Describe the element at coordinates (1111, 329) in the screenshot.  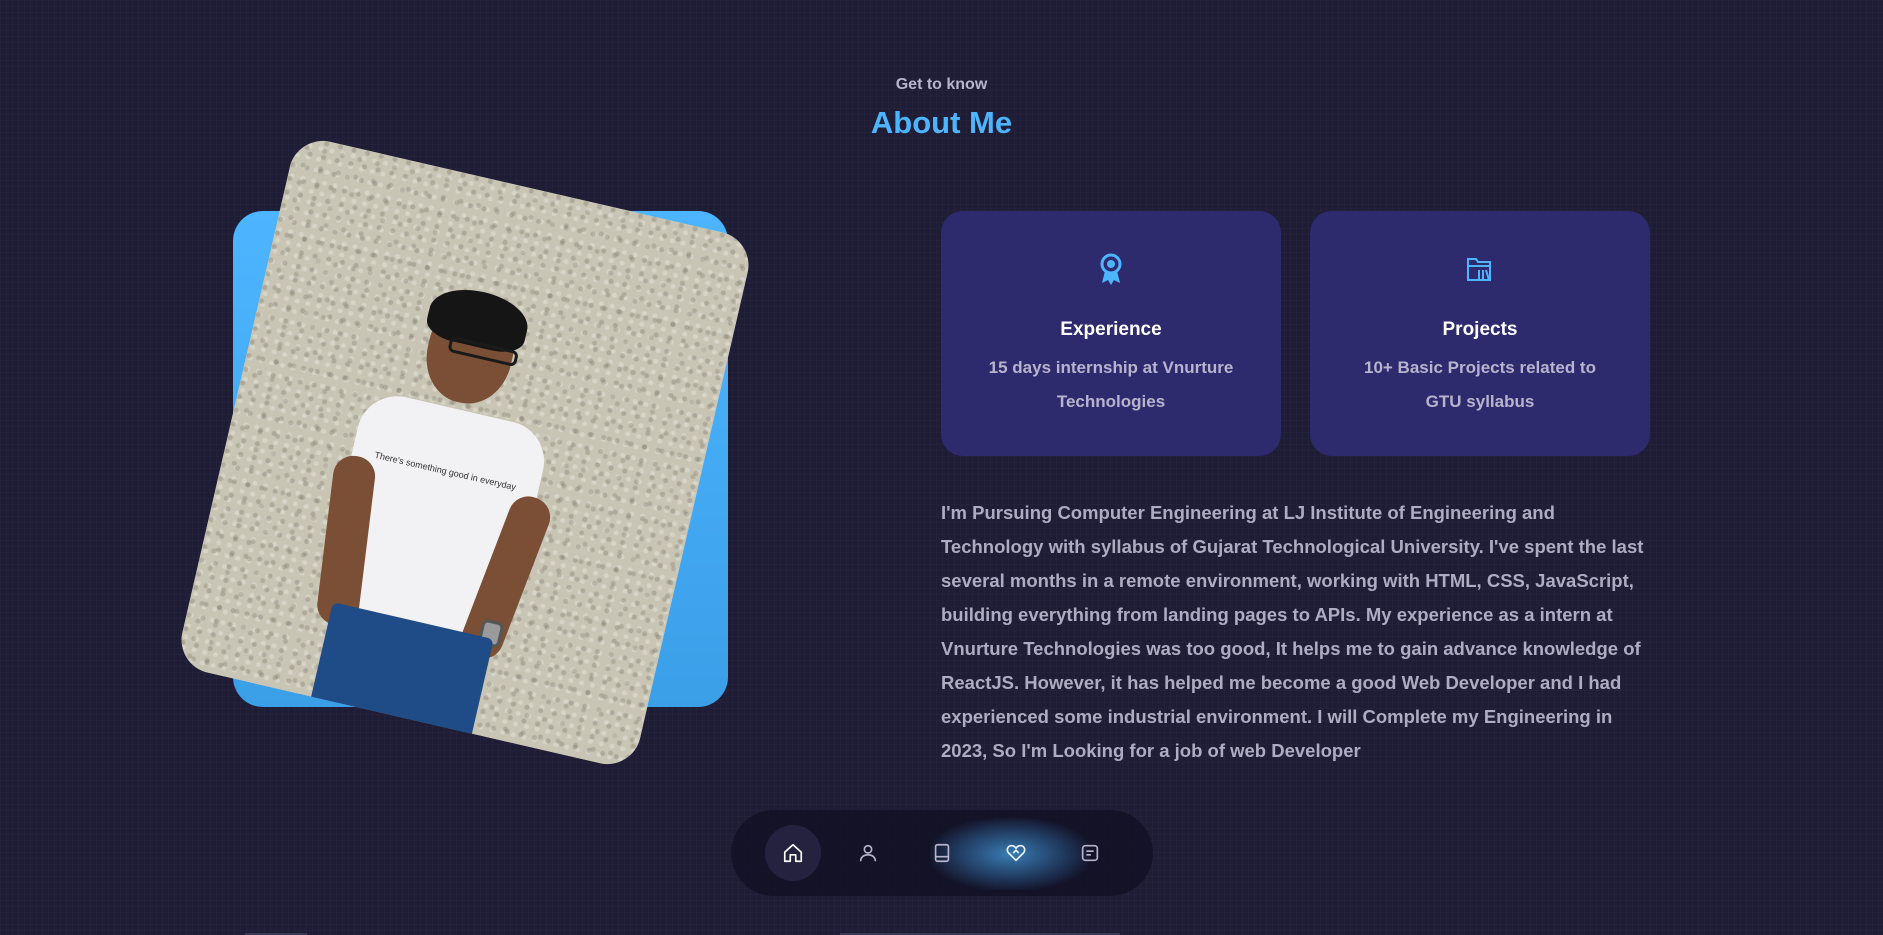
I see `experience-title: Experience` at that location.